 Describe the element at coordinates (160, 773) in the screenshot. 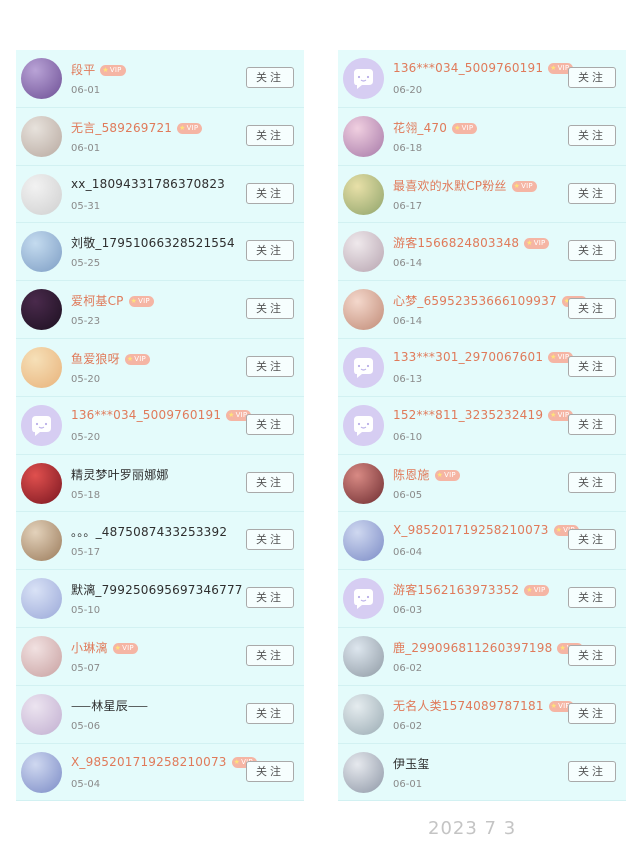

I see `follow-list-item: X_985201719258210073VIP 05-04 关注` at that location.